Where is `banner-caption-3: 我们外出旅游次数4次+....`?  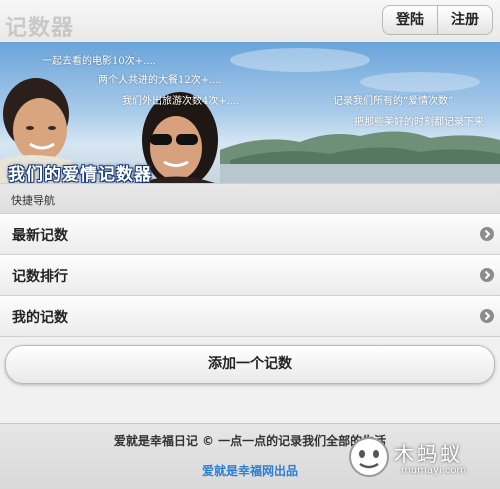
banner-caption-3: 我们外出旅游次数4次+.... is located at coordinates (181, 101).